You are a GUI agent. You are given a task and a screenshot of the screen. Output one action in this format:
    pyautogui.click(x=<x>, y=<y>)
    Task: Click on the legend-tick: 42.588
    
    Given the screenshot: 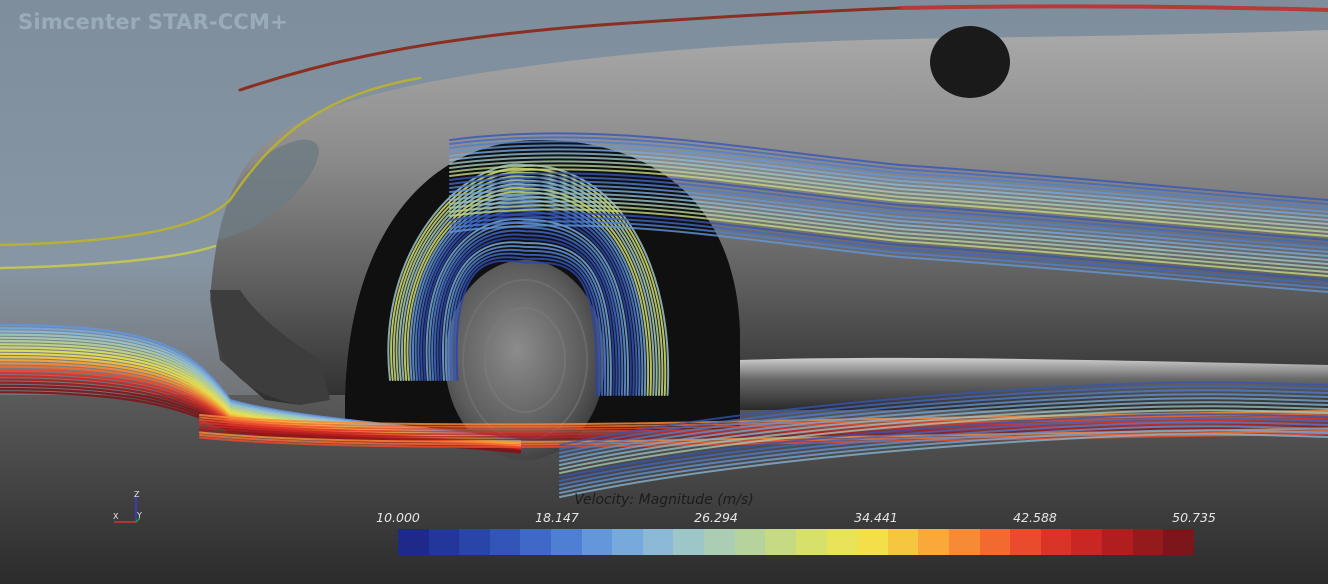 What is the action you would take?
    pyautogui.click(x=1035, y=517)
    